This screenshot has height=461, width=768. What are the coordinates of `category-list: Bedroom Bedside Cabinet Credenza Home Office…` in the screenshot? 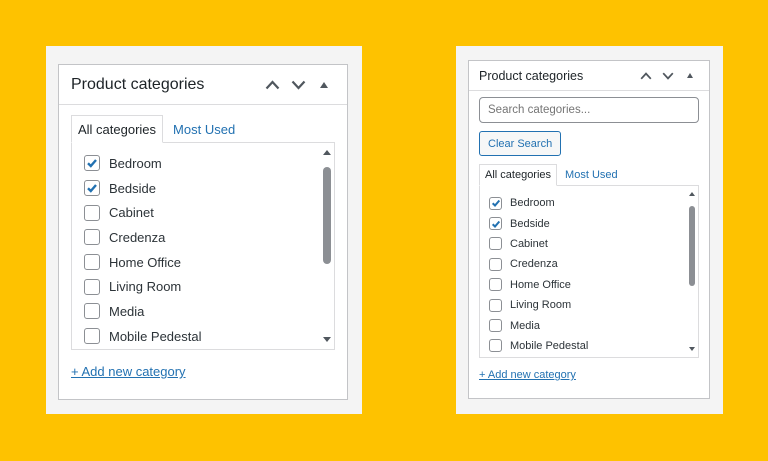 It's located at (589, 271).